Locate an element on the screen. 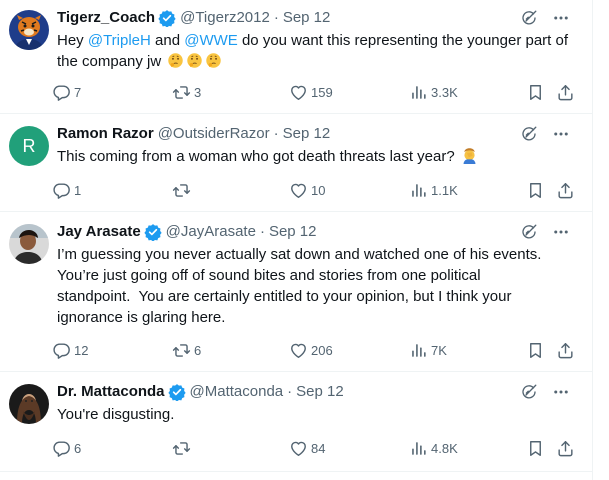 The image size is (609, 480). mention-link: @TripleH is located at coordinates (119, 40).